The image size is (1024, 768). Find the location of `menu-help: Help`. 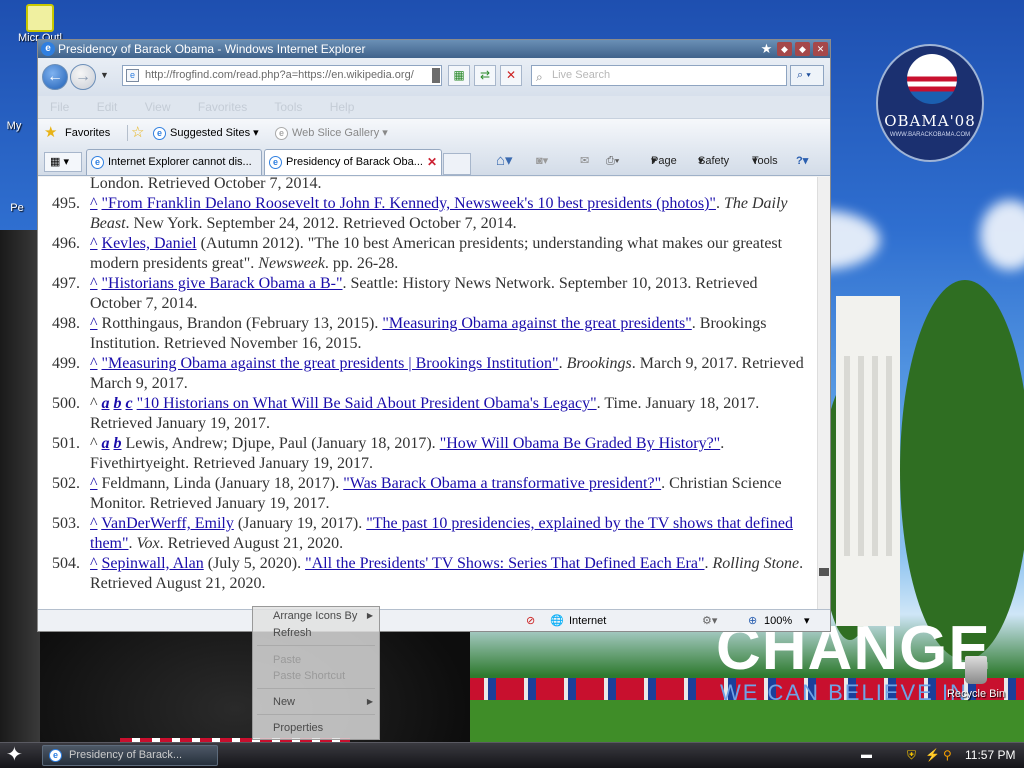

menu-help: Help is located at coordinates (342, 107).